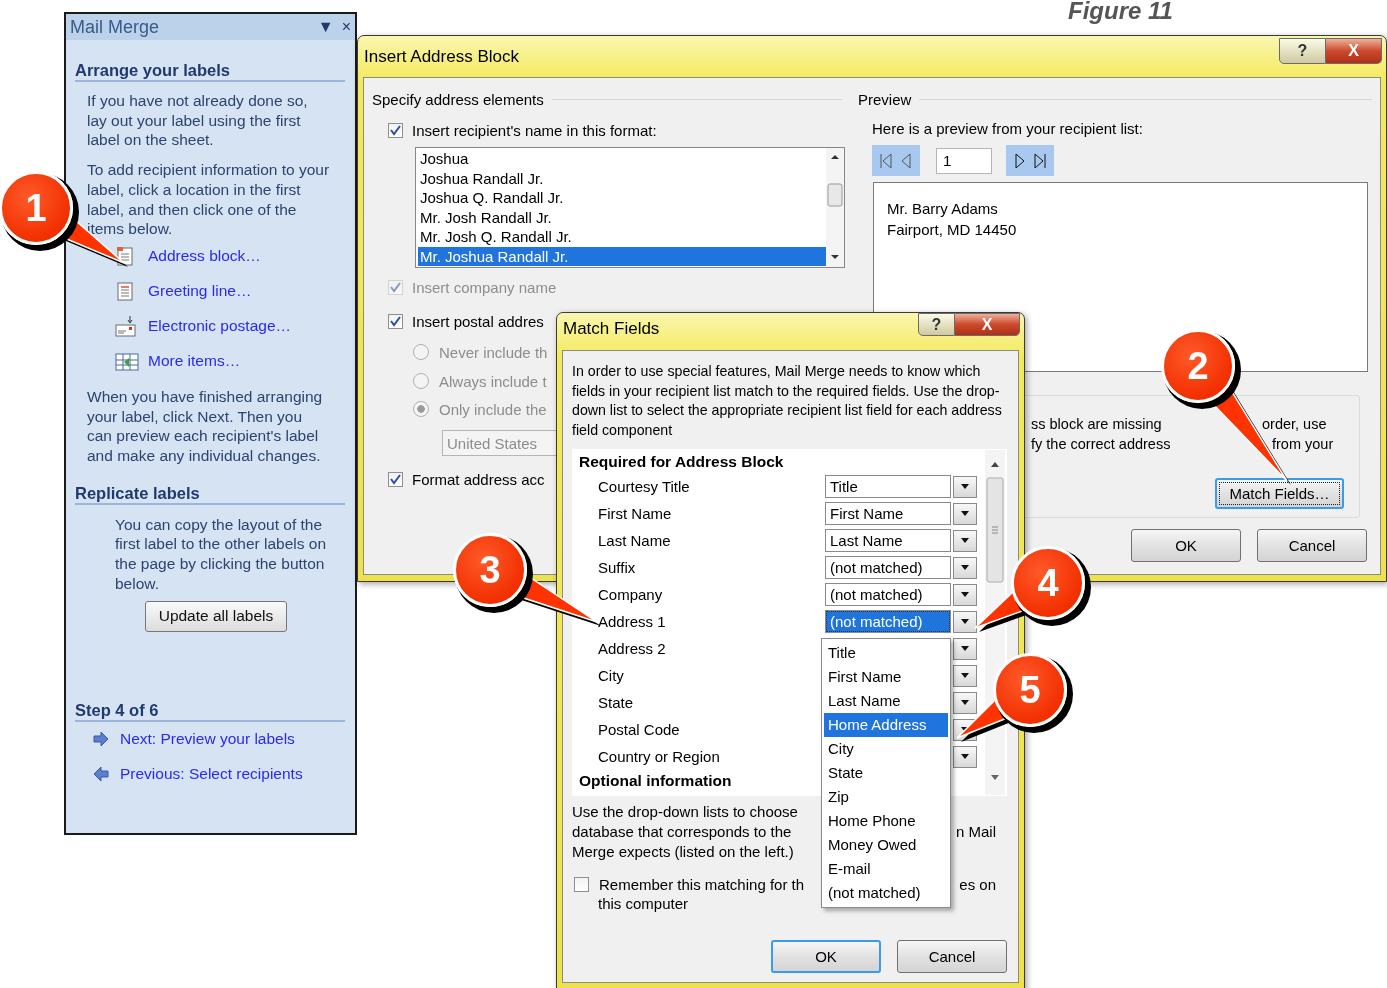 The width and height of the screenshot is (1387, 988). What do you see at coordinates (630, 595) in the screenshot?
I see `field-label: Company` at bounding box center [630, 595].